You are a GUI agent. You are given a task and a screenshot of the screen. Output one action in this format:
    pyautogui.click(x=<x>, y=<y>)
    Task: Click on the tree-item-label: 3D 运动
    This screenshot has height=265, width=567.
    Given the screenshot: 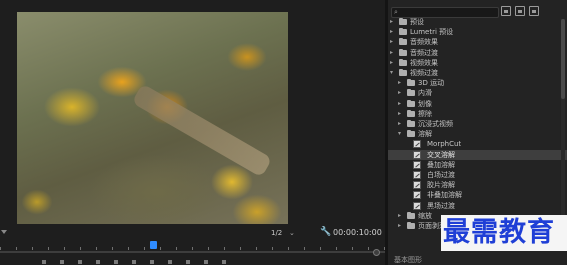 What is the action you would take?
    pyautogui.click(x=431, y=83)
    